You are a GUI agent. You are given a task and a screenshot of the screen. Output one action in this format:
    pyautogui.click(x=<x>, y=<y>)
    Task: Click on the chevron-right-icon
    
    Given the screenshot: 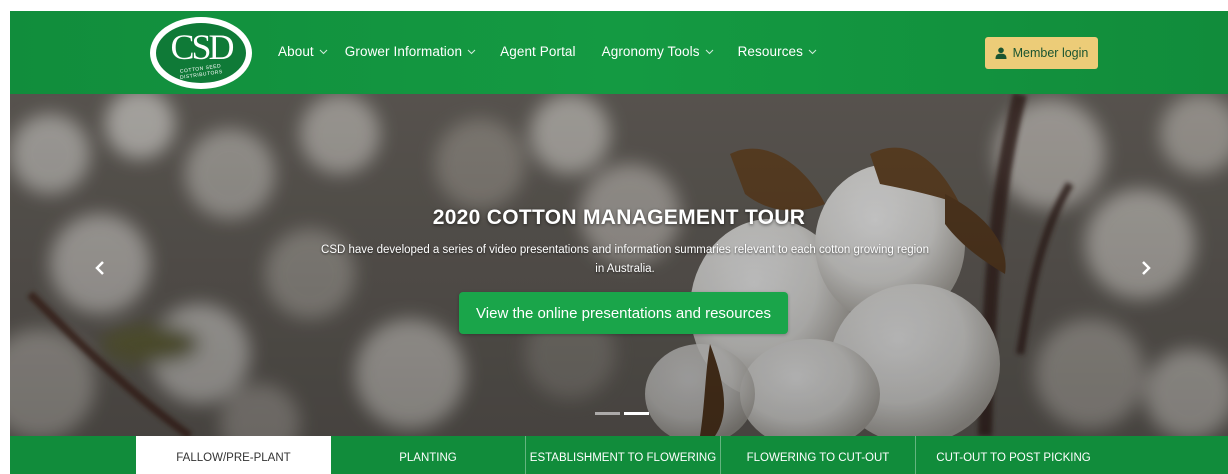 What is the action you would take?
    pyautogui.click(x=1146, y=268)
    